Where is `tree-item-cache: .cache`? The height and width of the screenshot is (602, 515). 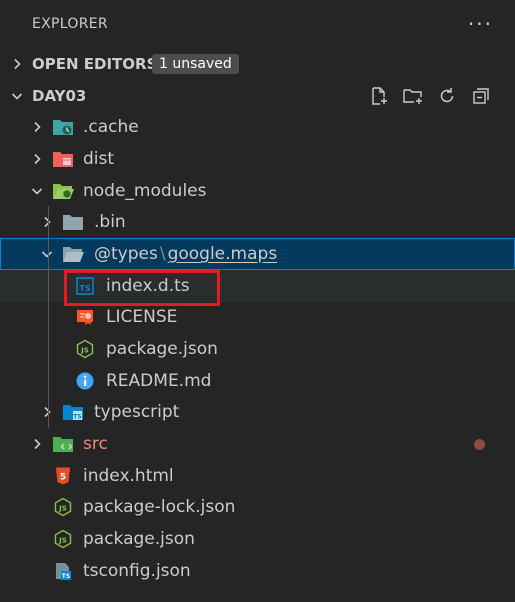 tree-item-cache: .cache is located at coordinates (257, 127).